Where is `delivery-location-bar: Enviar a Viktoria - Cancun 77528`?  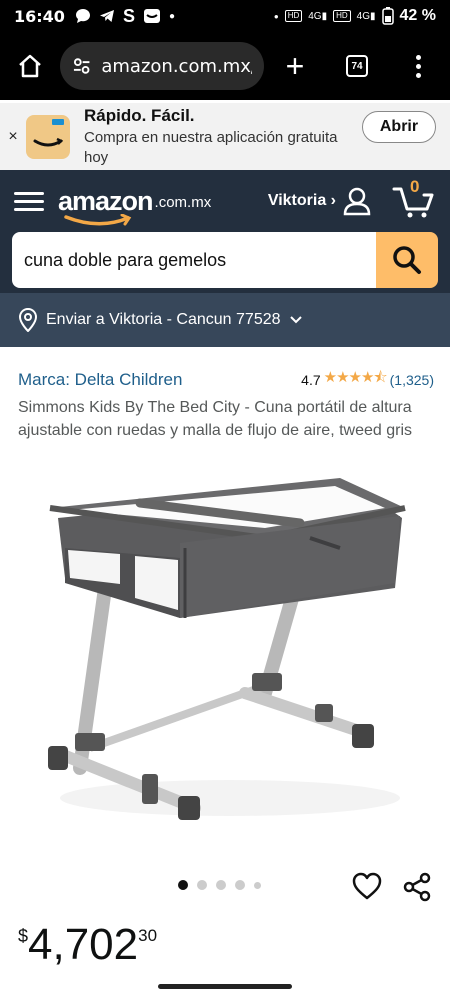
delivery-location-bar: Enviar a Viktoria - Cancun 77528 is located at coordinates (225, 320).